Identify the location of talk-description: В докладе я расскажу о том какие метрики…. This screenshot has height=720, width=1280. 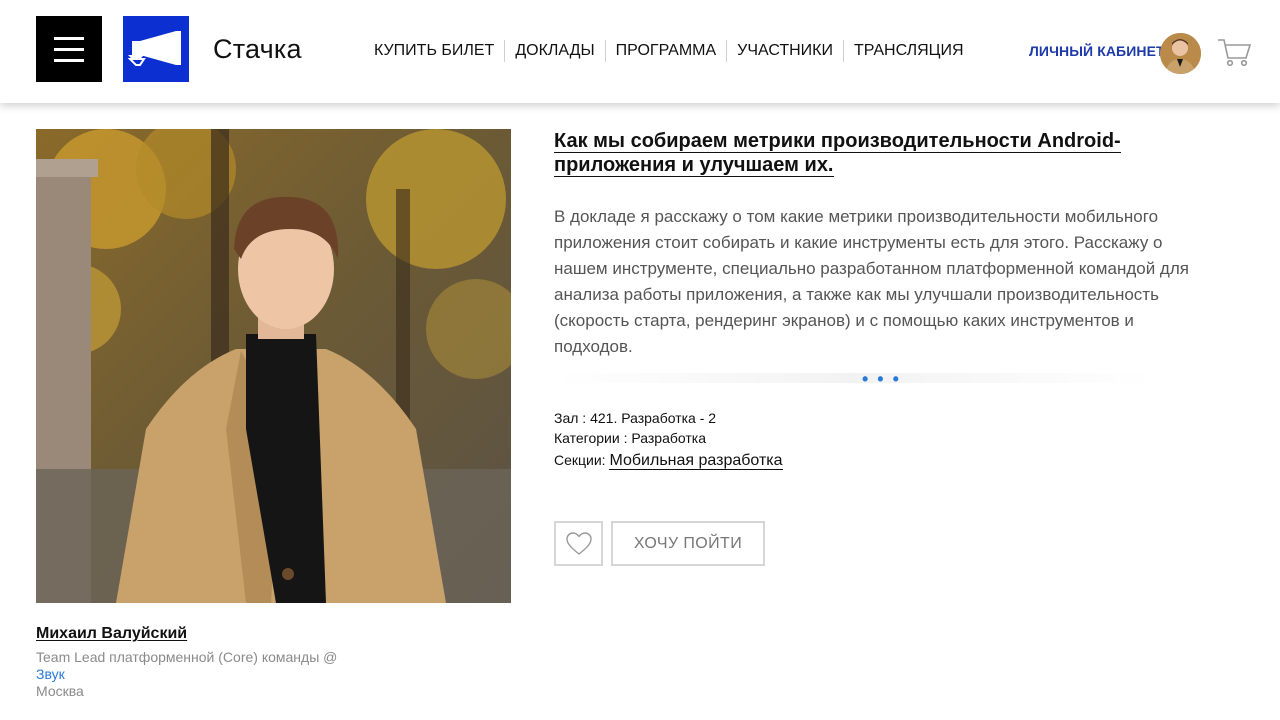
(871, 281).